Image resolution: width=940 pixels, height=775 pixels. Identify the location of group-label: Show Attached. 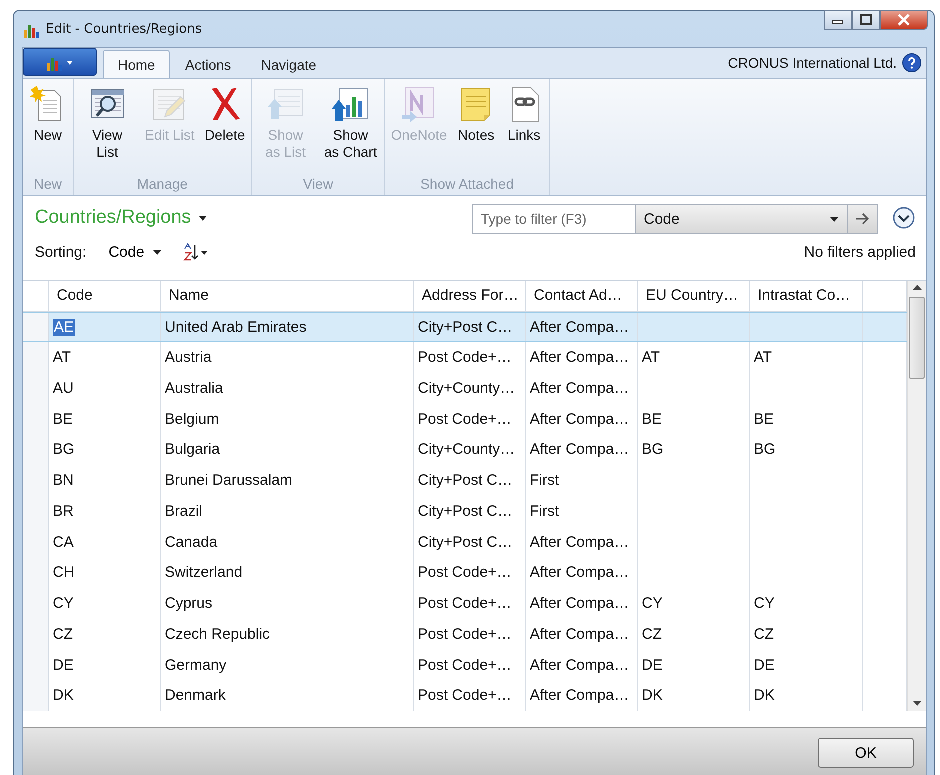
(467, 185).